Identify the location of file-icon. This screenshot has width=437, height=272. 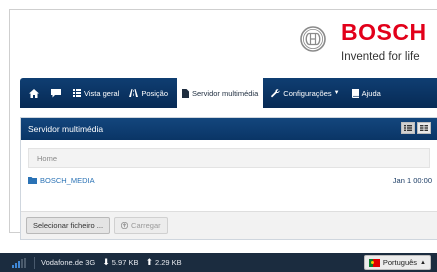
(185, 93).